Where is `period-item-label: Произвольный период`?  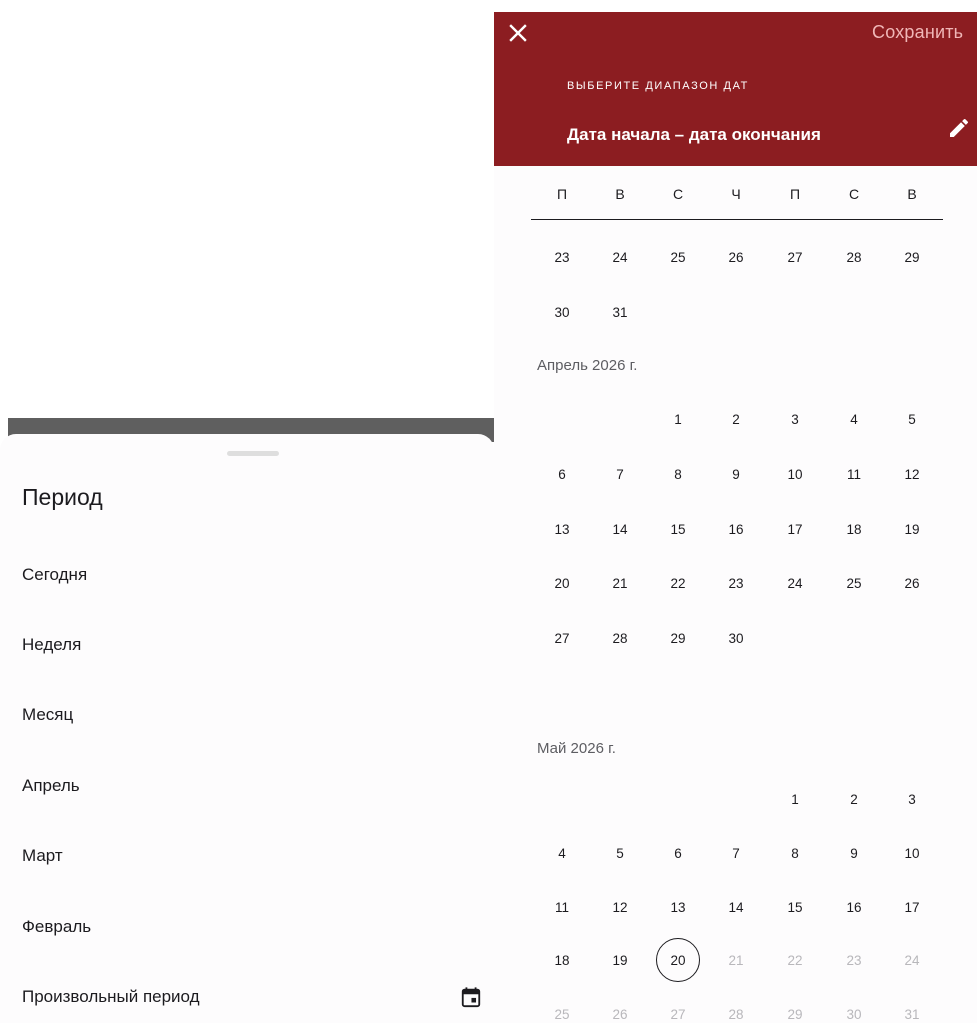 period-item-label: Произвольный период is located at coordinates (111, 996).